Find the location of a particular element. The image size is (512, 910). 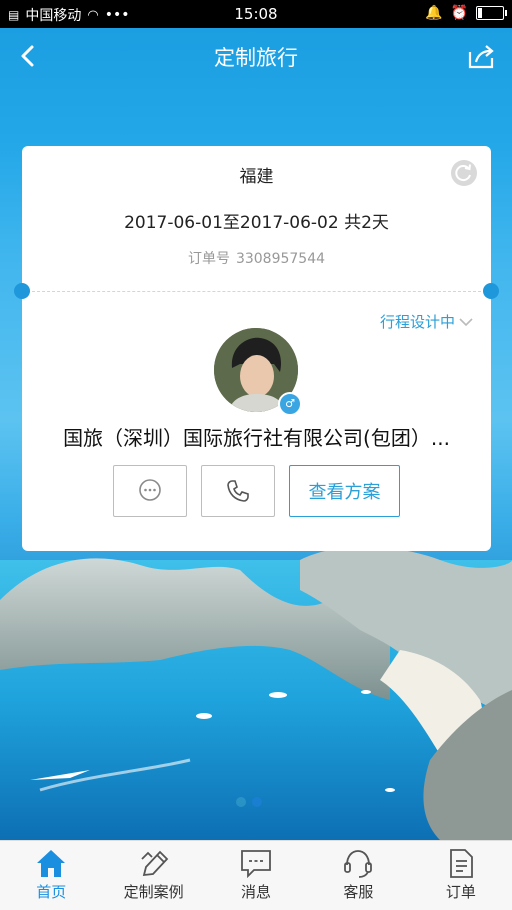

status-label: 行程设计中 is located at coordinates (417, 322).